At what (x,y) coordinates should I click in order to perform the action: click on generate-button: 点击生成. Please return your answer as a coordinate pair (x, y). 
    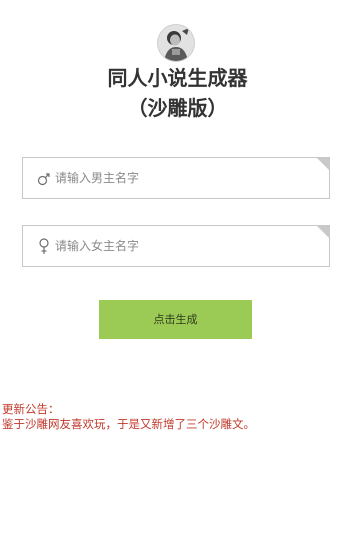
    Looking at the image, I should click on (175, 319).